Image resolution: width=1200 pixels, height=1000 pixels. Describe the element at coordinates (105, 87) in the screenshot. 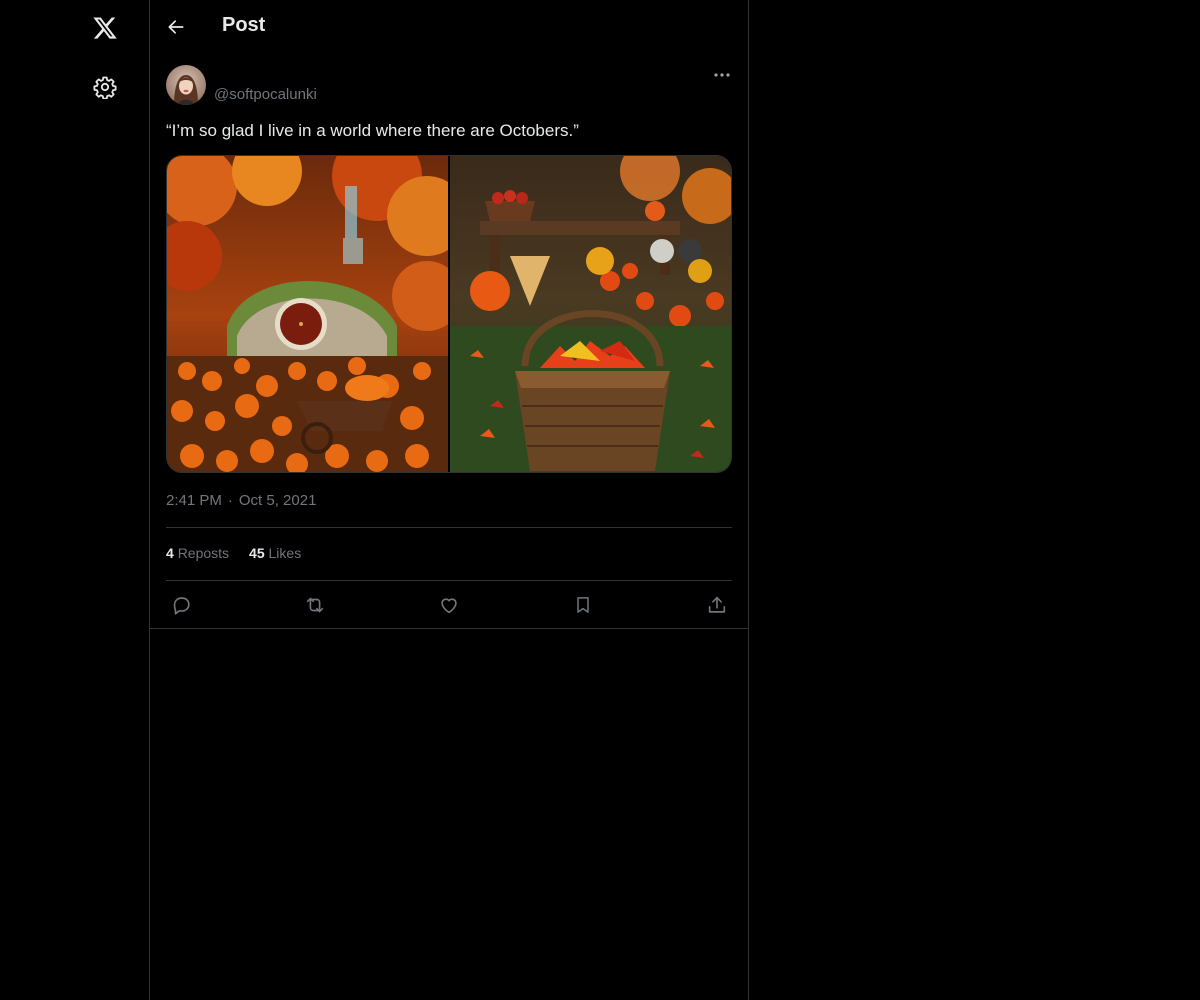

I see `gear-icon` at that location.